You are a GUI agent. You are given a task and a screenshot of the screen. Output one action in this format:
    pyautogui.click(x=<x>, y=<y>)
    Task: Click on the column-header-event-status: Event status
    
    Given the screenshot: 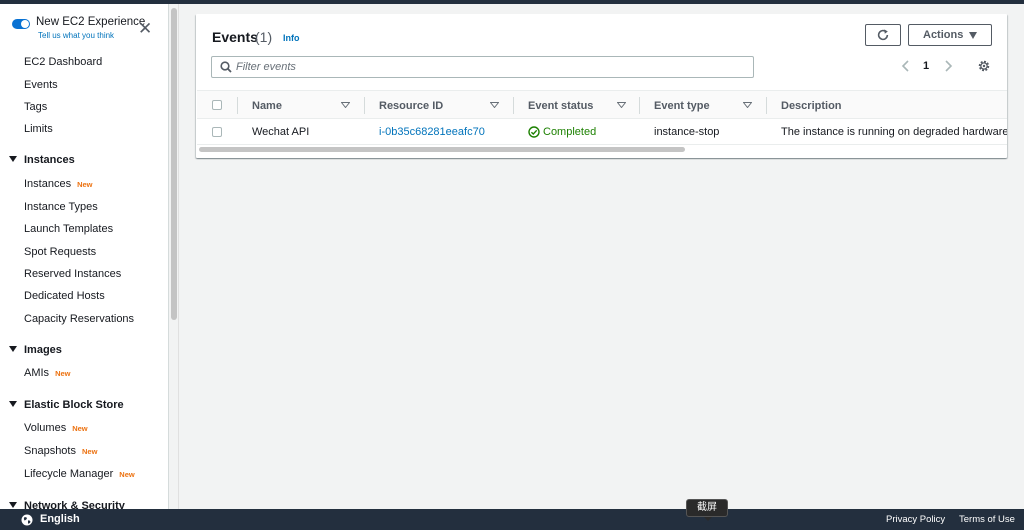 What is the action you would take?
    pyautogui.click(x=560, y=106)
    